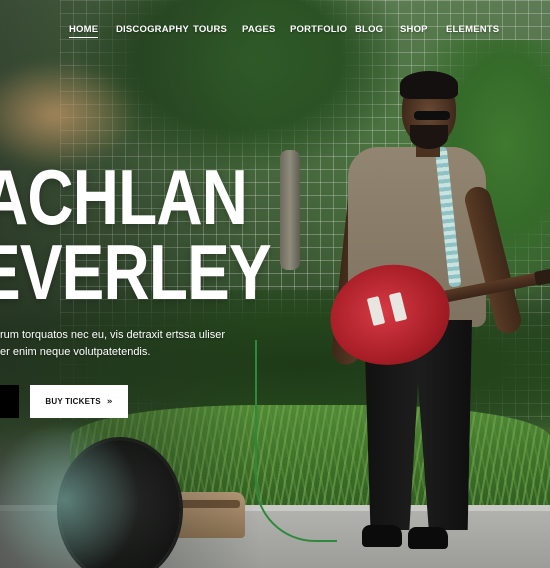 The width and height of the screenshot is (550, 568). What do you see at coordinates (84, 31) in the screenshot?
I see `nav-item-home: HOME` at bounding box center [84, 31].